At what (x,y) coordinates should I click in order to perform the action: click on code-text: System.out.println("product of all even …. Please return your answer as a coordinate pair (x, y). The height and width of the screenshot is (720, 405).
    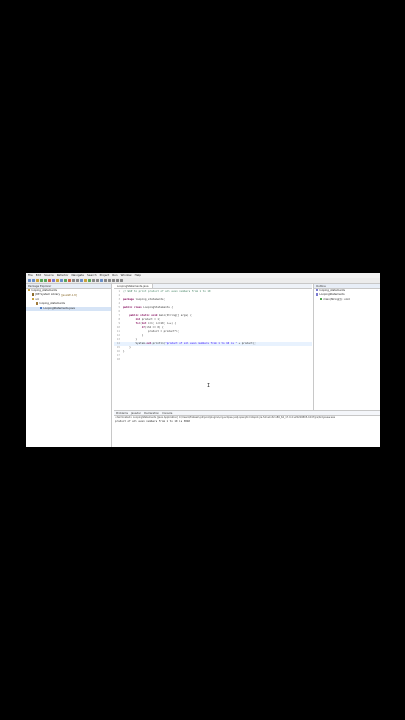
    Looking at the image, I should click on (189, 343).